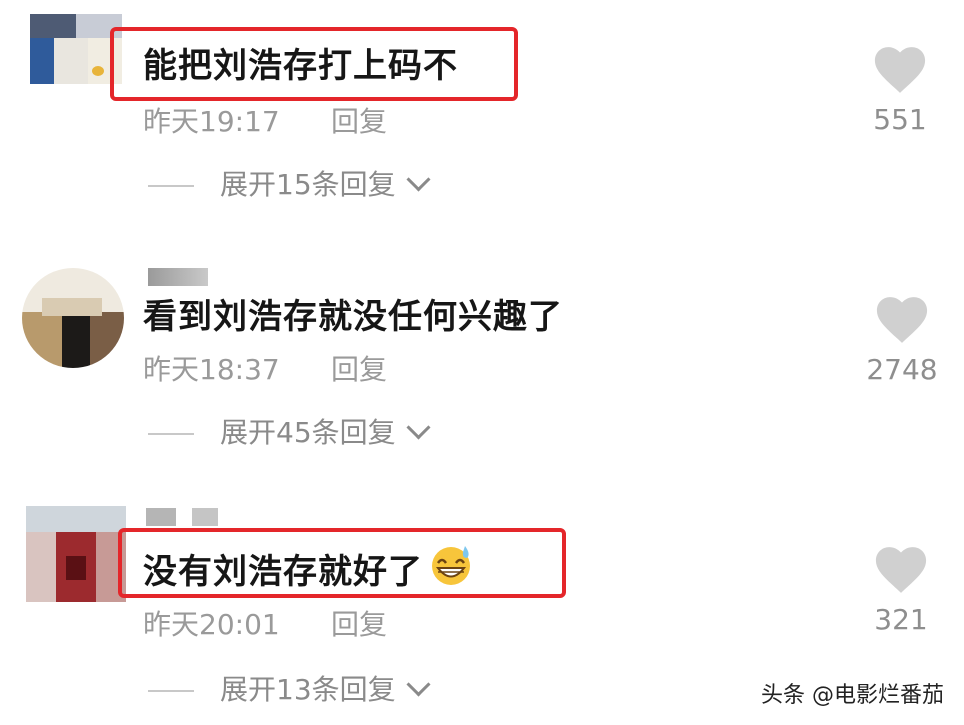  I want to click on comment-meta: 昨天19:17 回复, so click(265, 122).